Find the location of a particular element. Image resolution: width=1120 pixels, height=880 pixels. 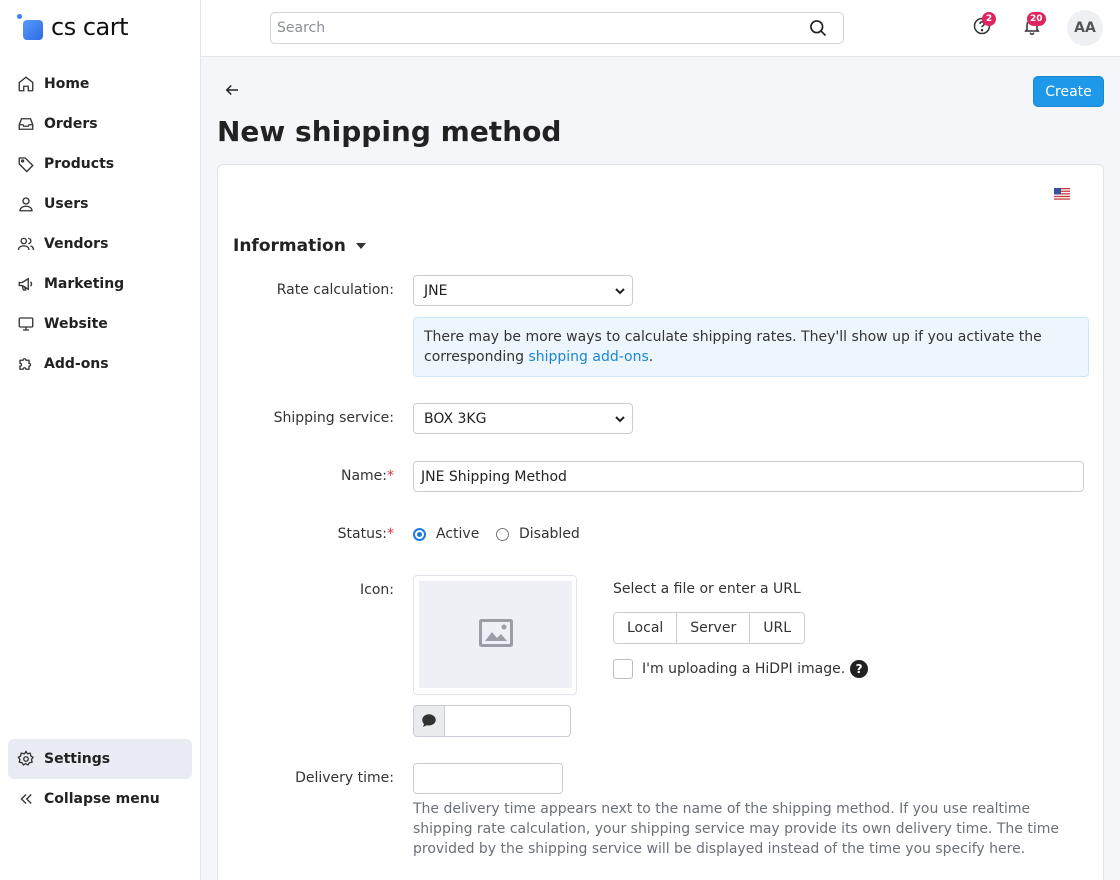

rate-calculation-select: JNE is located at coordinates (523, 290).